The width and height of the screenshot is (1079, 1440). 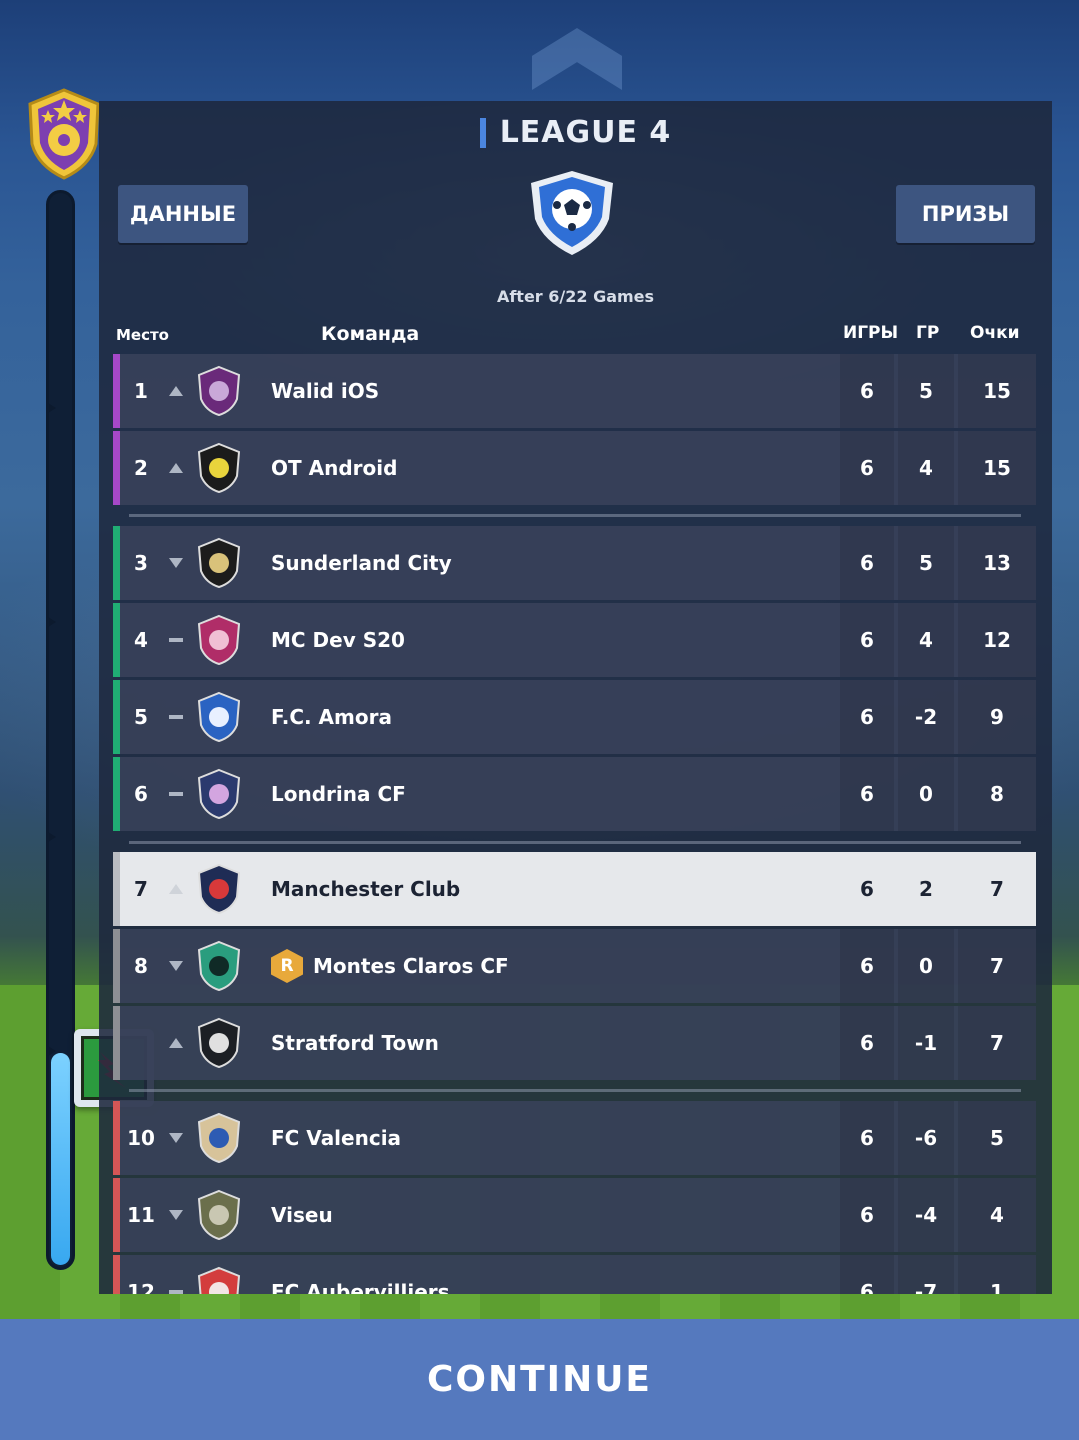 What do you see at coordinates (926, 889) in the screenshot?
I see `goal-diff-cell: 2` at bounding box center [926, 889].